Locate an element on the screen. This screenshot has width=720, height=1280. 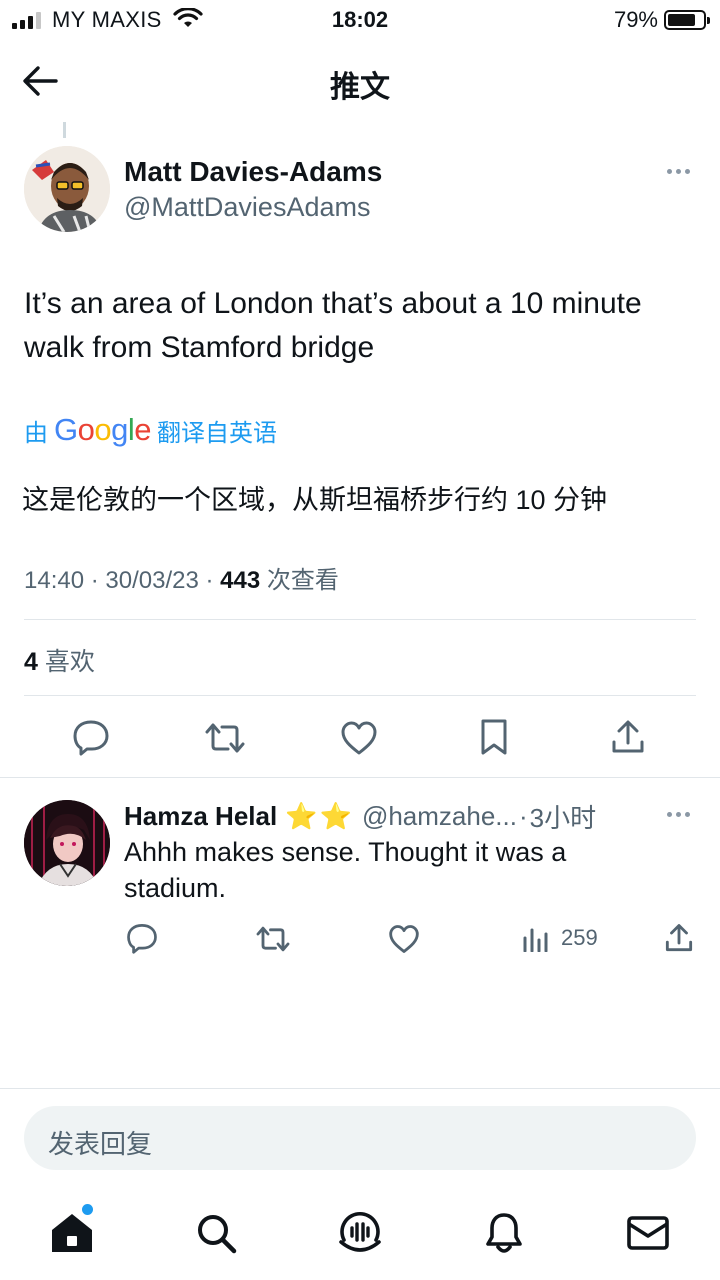
battery-percent: 79% is located at coordinates (635, 19).